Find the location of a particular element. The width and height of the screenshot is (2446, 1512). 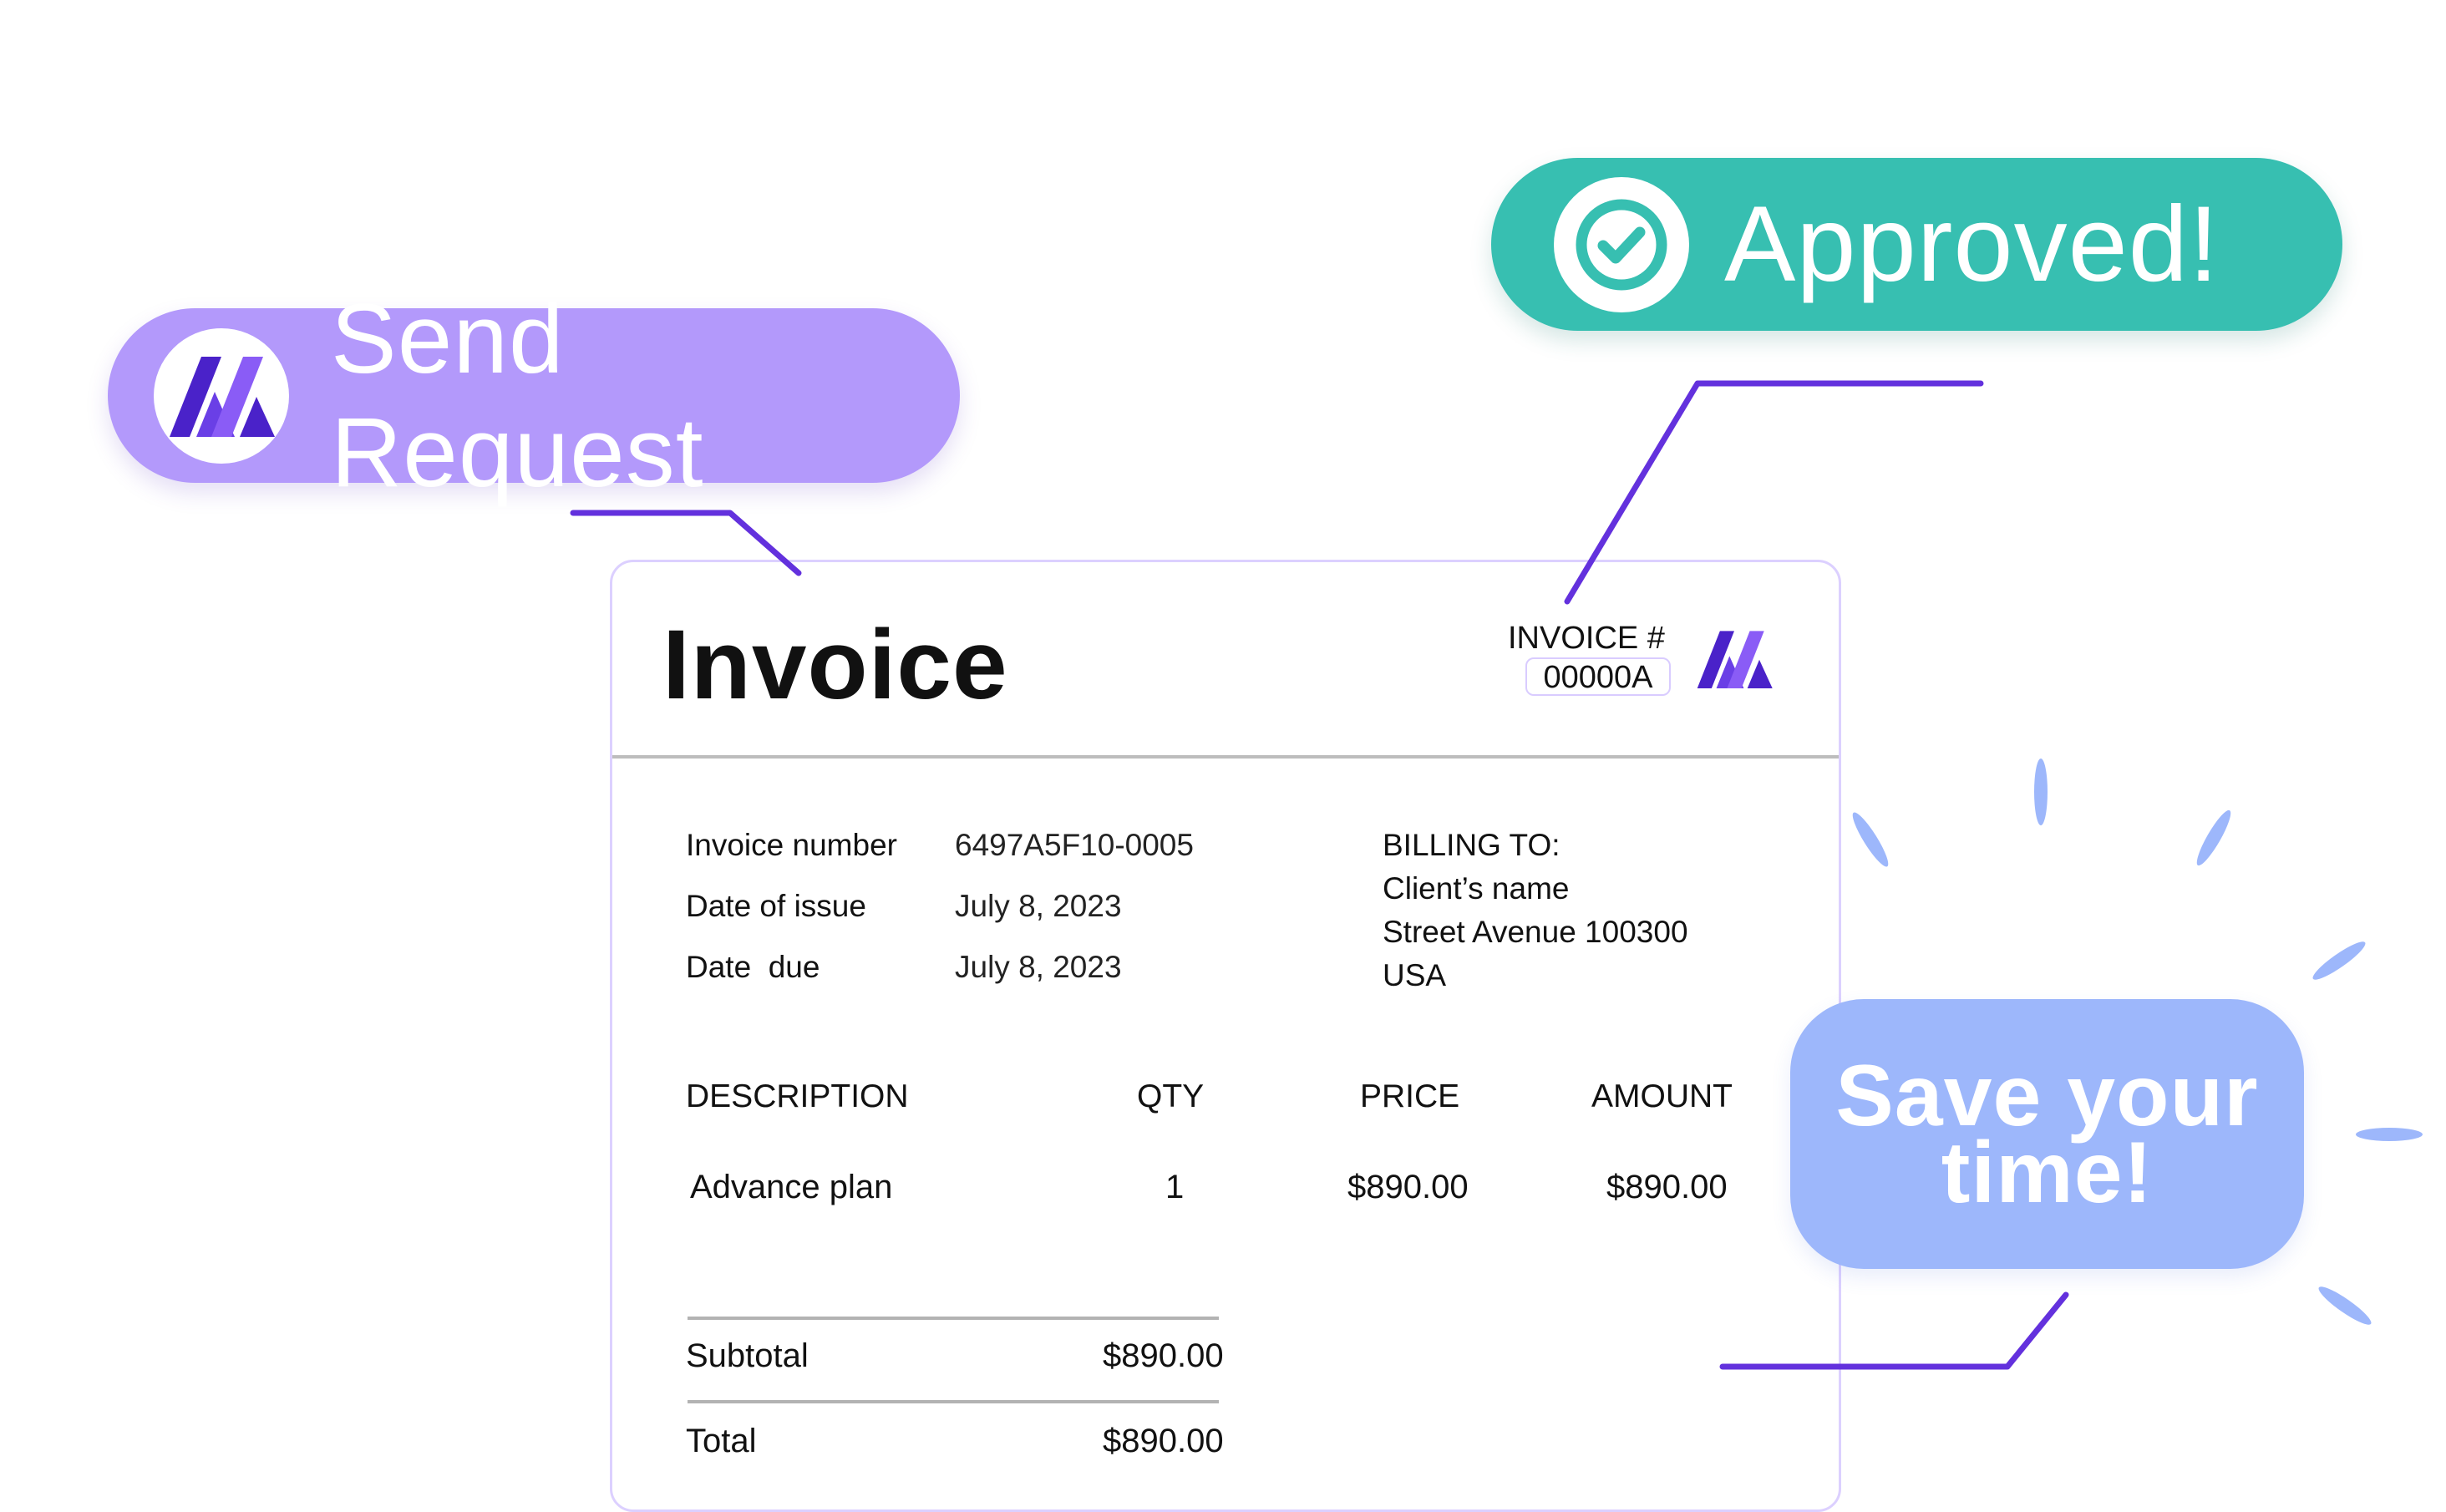

billing-street: Street Avenue 100300 is located at coordinates (1535, 932).